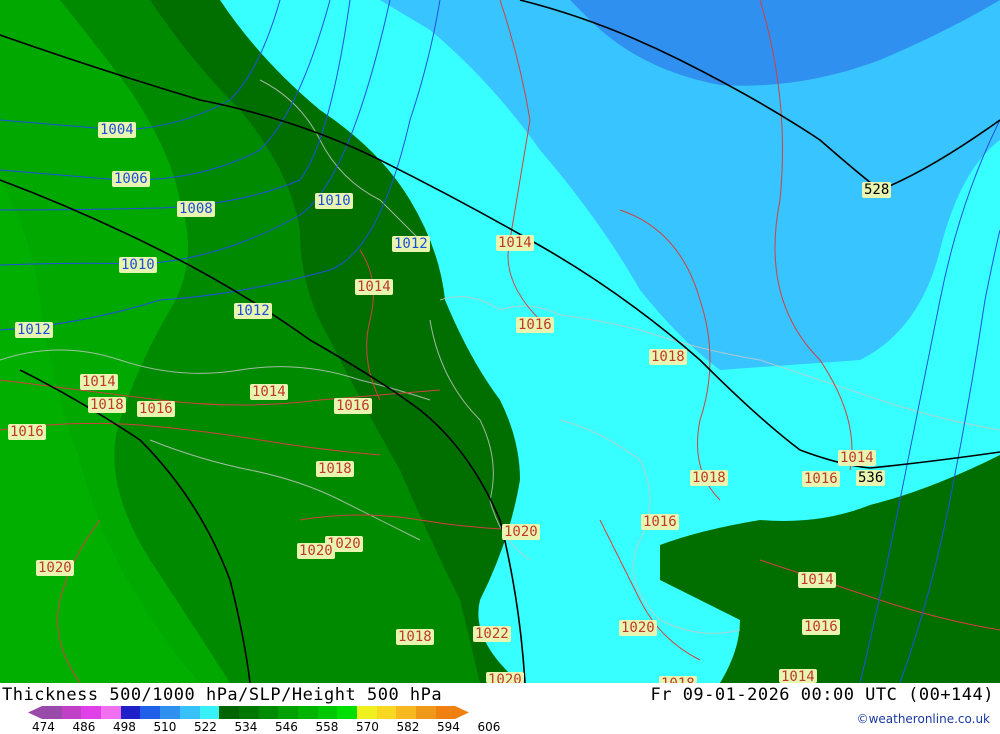  Describe the element at coordinates (408, 727) in the screenshot. I see `scale-tick-label: 582` at that location.